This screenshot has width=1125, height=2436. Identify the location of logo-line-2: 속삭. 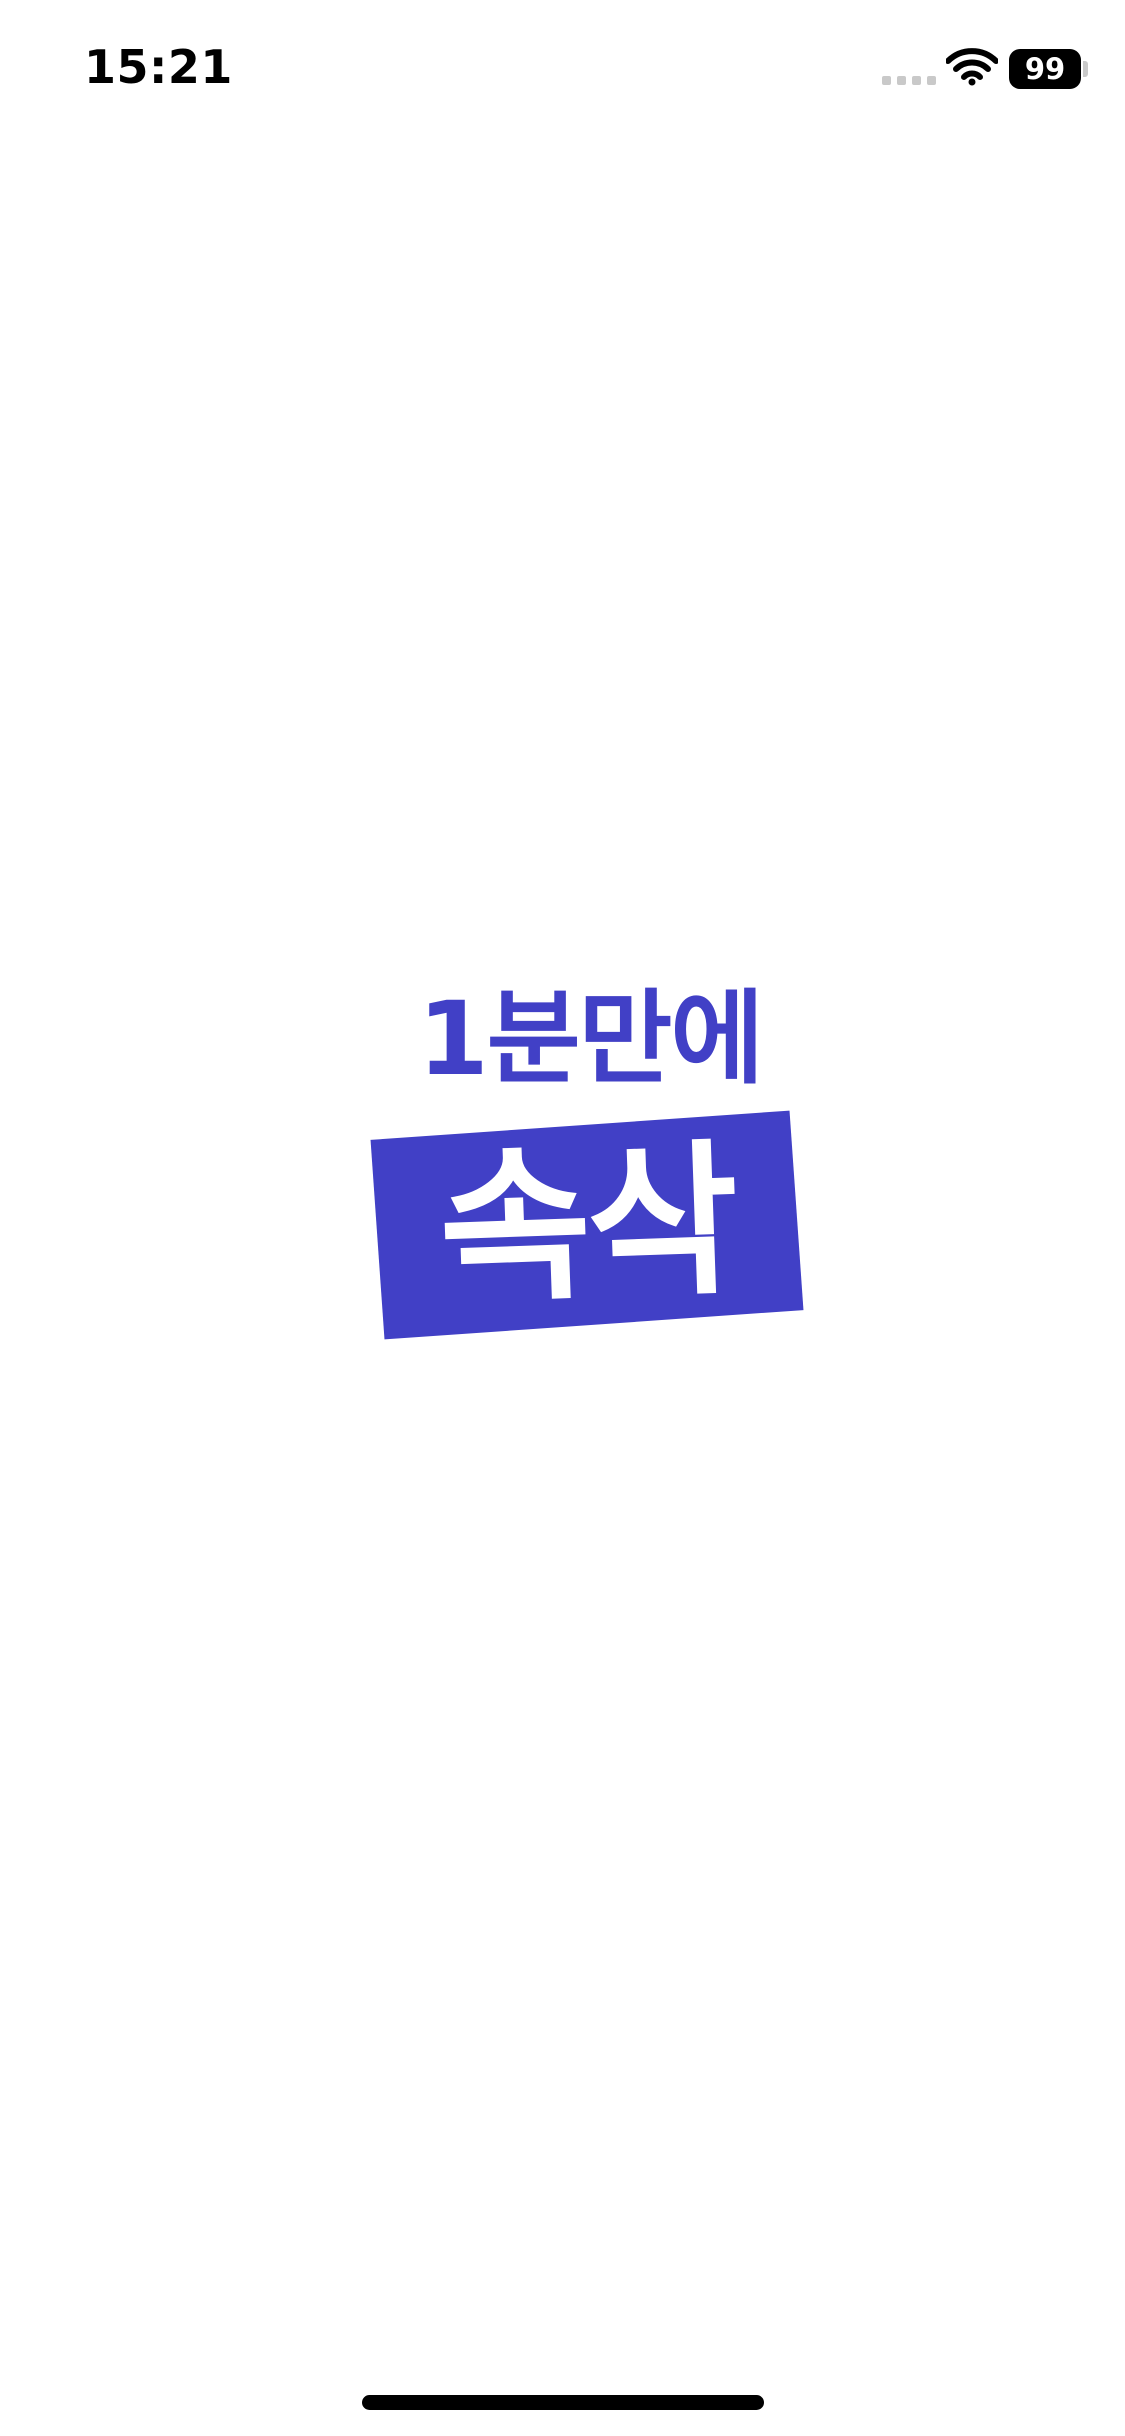
(587, 1225).